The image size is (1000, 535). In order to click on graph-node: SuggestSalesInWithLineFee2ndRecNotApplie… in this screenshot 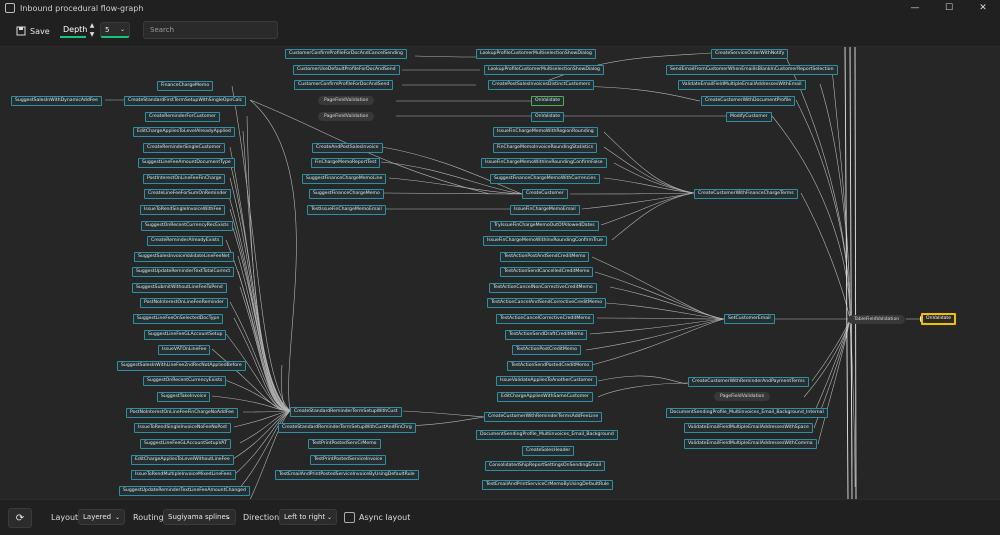, I will do `click(181, 366)`.